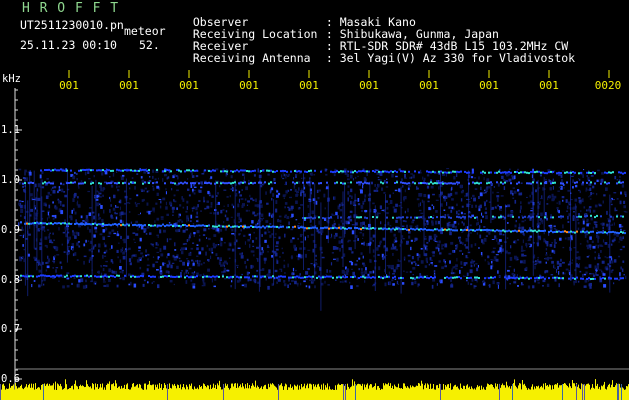 The width and height of the screenshot is (629, 400). What do you see at coordinates (608, 85) in the screenshot?
I see `time-tick-label: 0020` at bounding box center [608, 85].